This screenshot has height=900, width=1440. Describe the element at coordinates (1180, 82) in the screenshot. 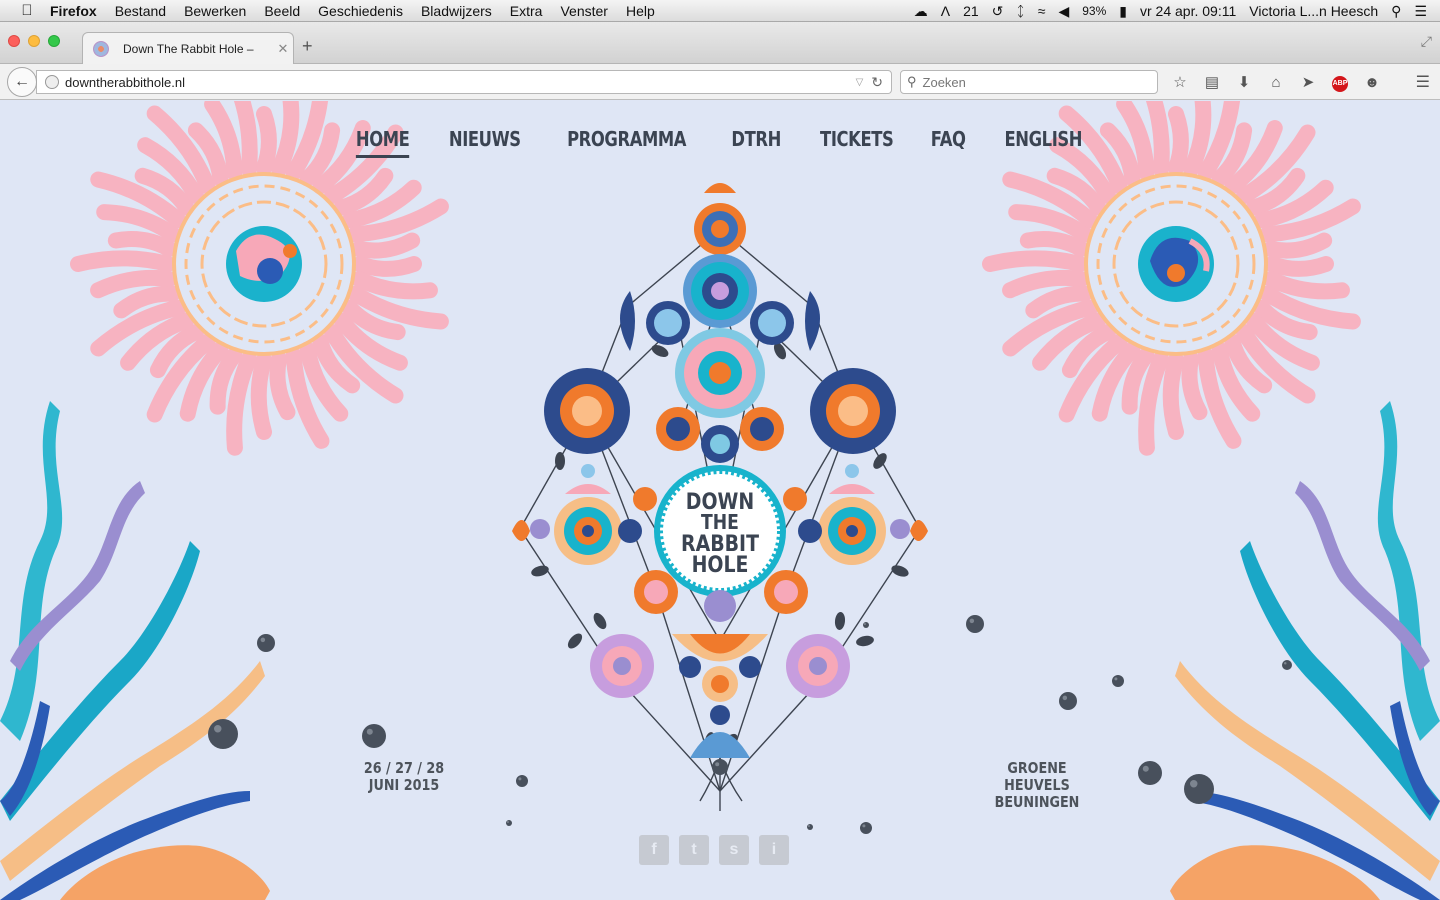

I see `bookmark-star-icon: ☆` at that location.